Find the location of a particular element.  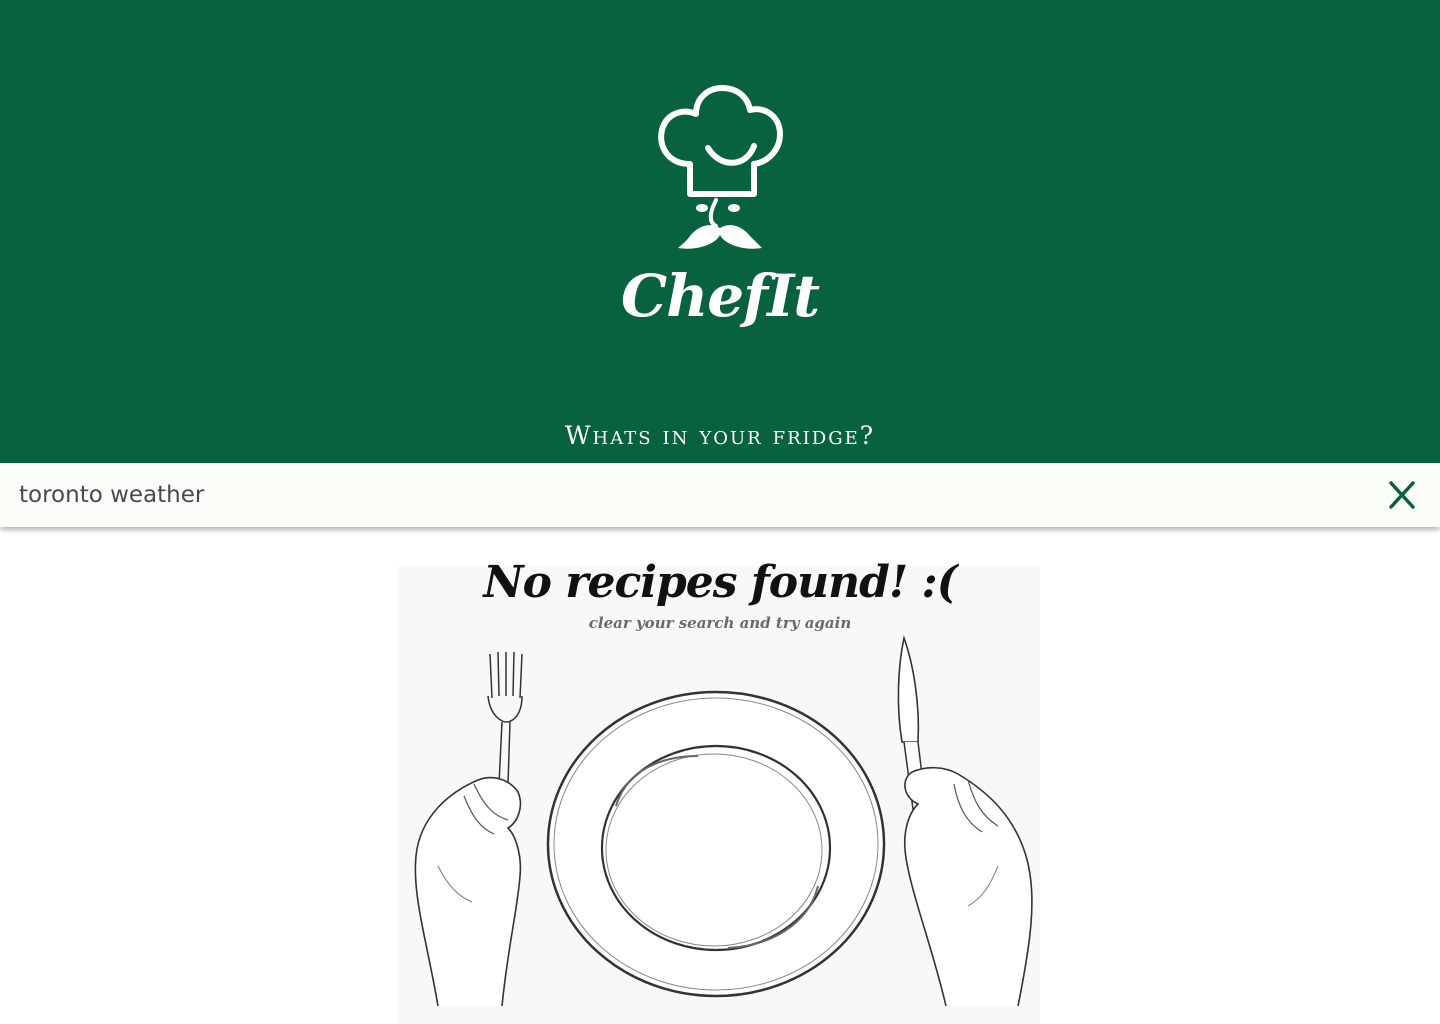

close-icon is located at coordinates (1402, 495).